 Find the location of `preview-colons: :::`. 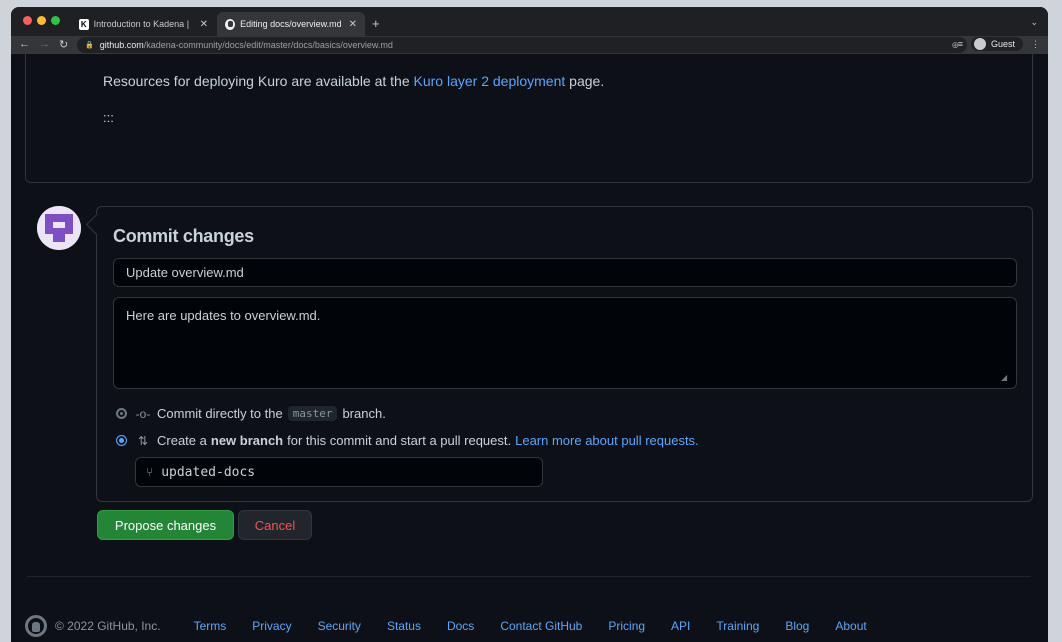

preview-colons: ::: is located at coordinates (108, 117).